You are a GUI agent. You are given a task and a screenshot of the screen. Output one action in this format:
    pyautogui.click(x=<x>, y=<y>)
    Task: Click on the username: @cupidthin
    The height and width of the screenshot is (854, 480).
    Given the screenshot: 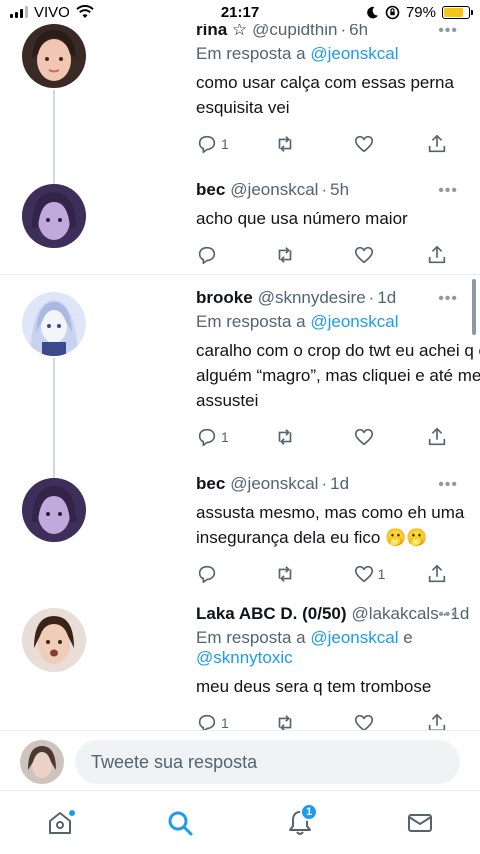 What is the action you would take?
    pyautogui.click(x=294, y=32)
    